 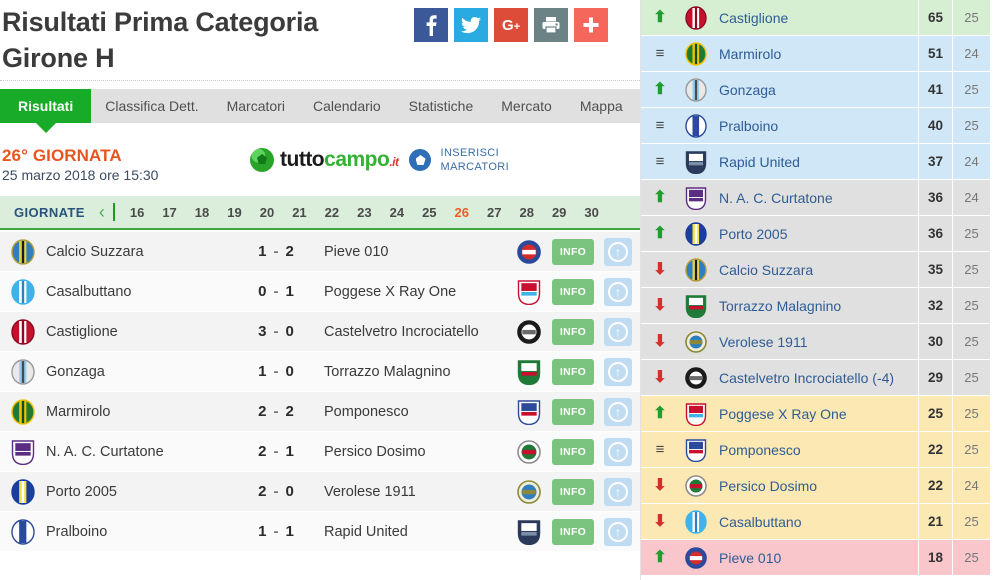 What do you see at coordinates (267, 212) in the screenshot?
I see `giornata-20: 20` at bounding box center [267, 212].